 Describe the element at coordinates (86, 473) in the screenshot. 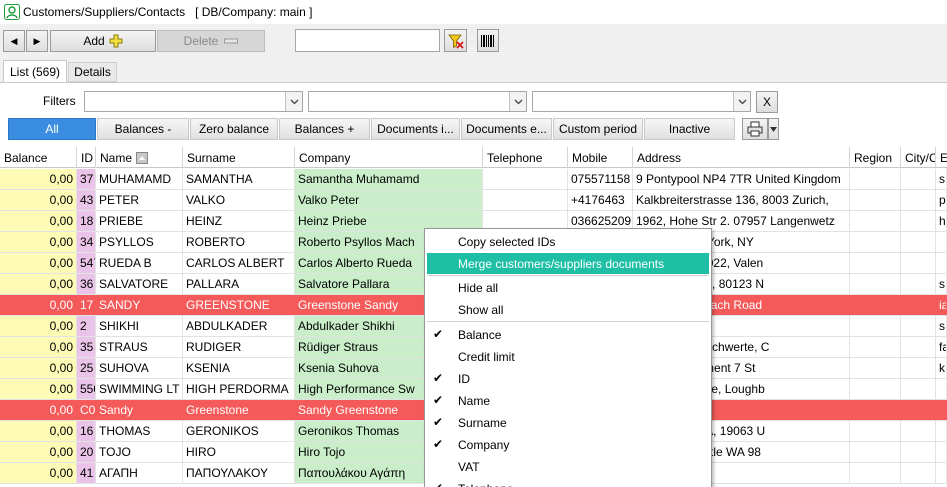

I see `cell-id: 41` at that location.